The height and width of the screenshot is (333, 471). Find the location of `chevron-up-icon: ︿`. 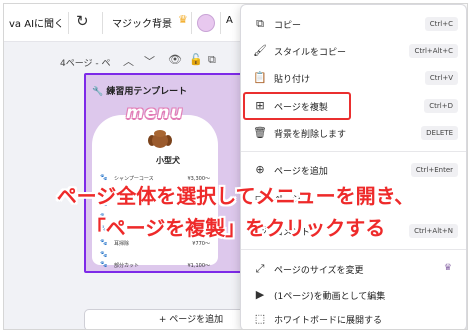

chevron-up-icon: ︿ is located at coordinates (128, 61).